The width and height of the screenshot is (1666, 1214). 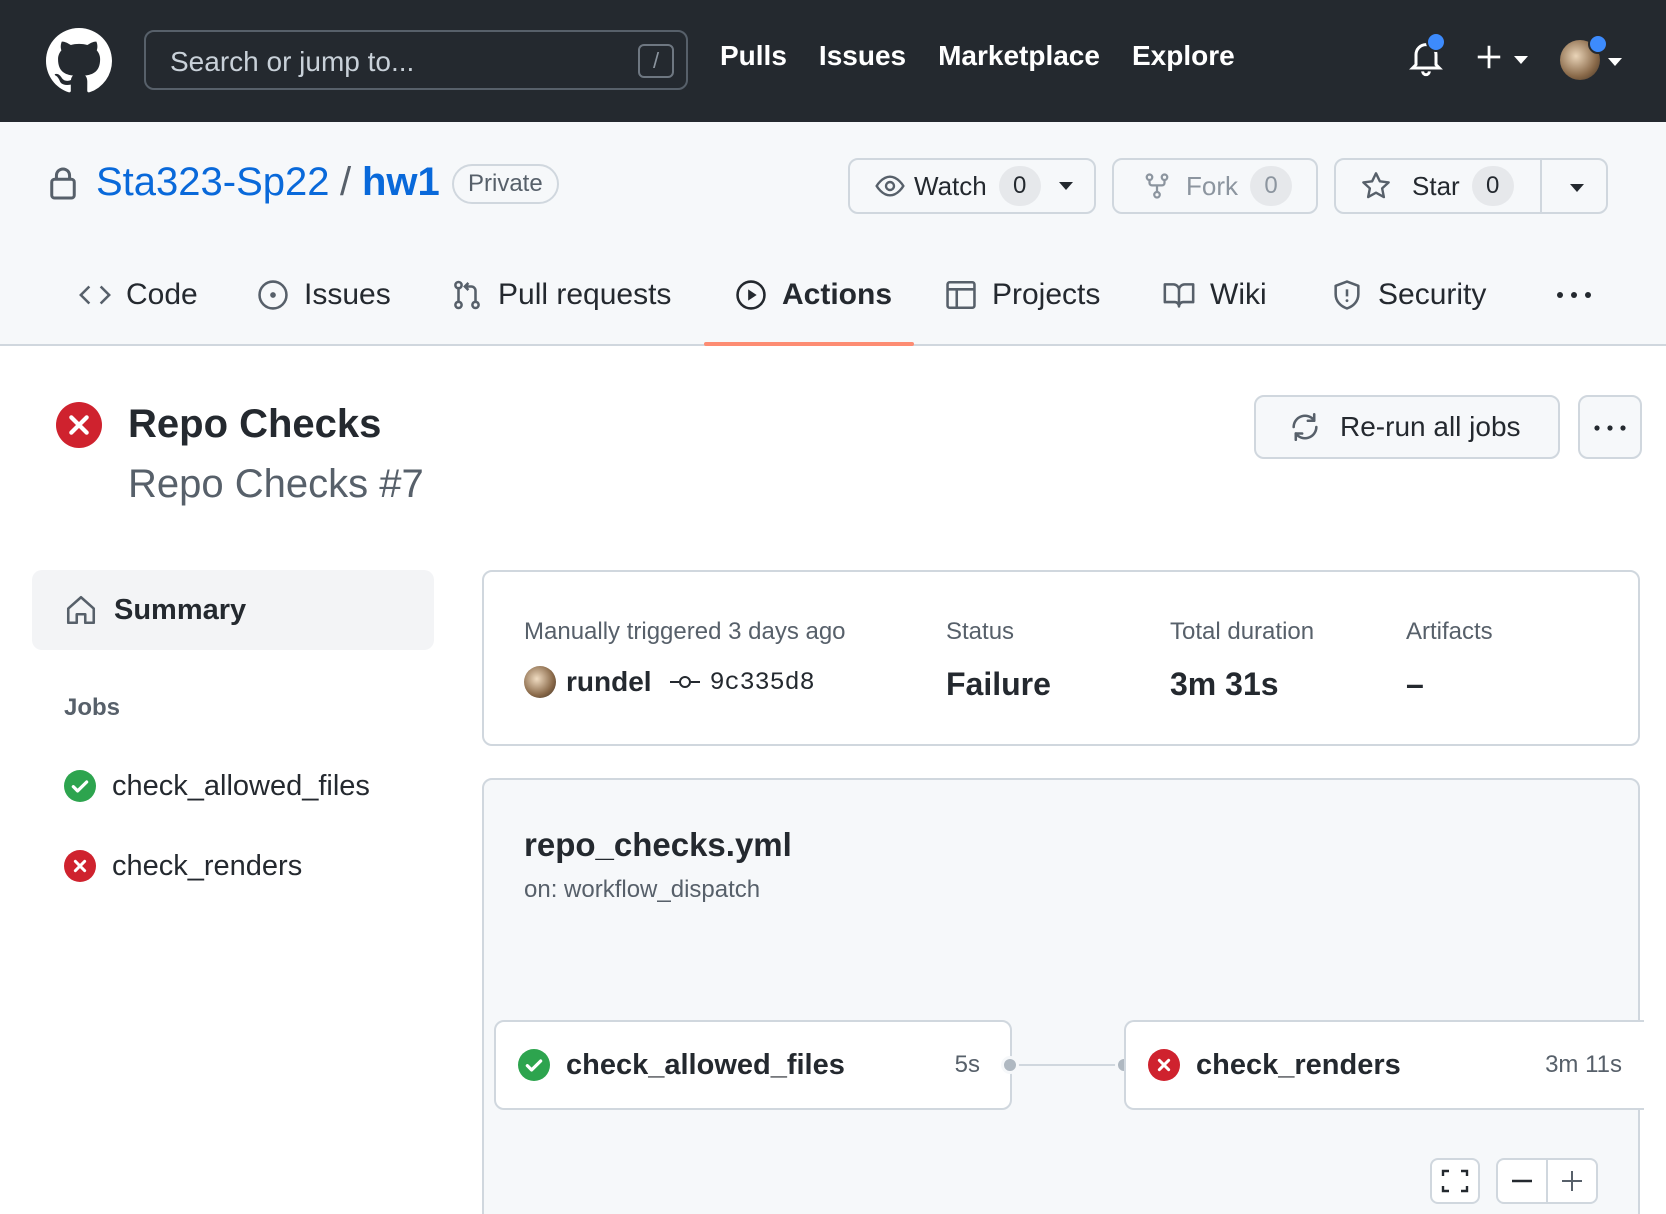 I want to click on tab-projects: Projects, so click(x=1022, y=295).